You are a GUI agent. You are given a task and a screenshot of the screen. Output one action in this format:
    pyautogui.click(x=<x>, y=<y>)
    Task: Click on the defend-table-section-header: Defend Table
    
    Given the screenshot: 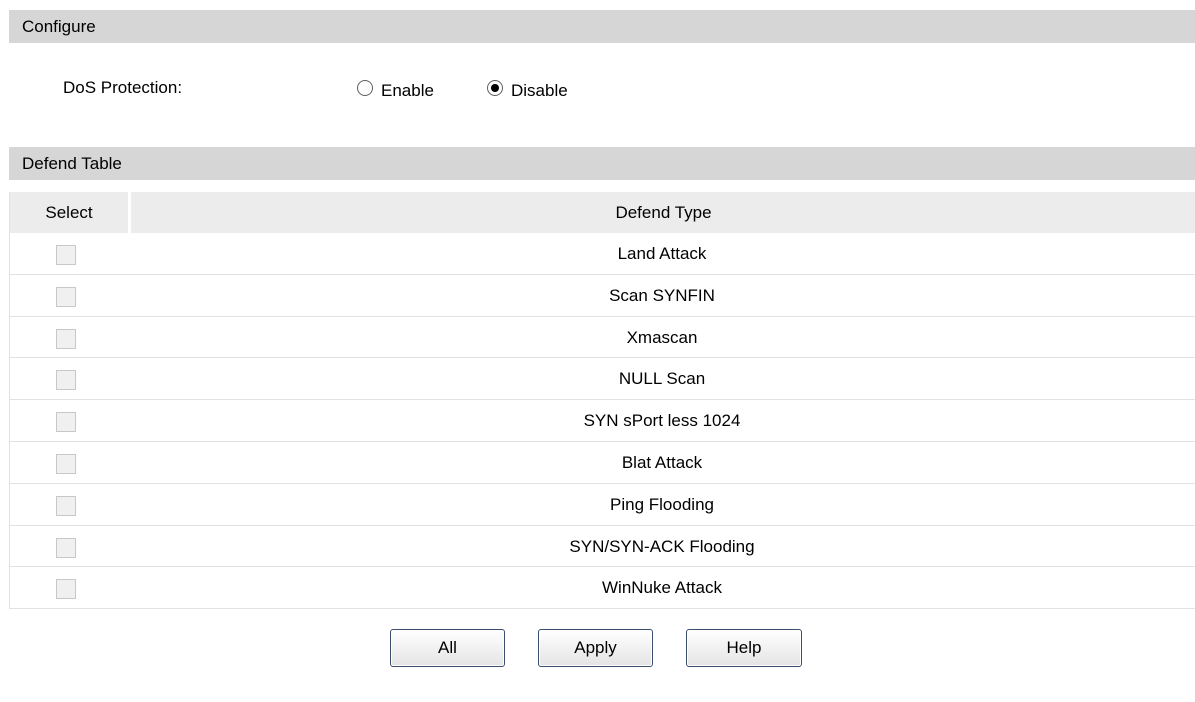 What is the action you would take?
    pyautogui.click(x=602, y=163)
    